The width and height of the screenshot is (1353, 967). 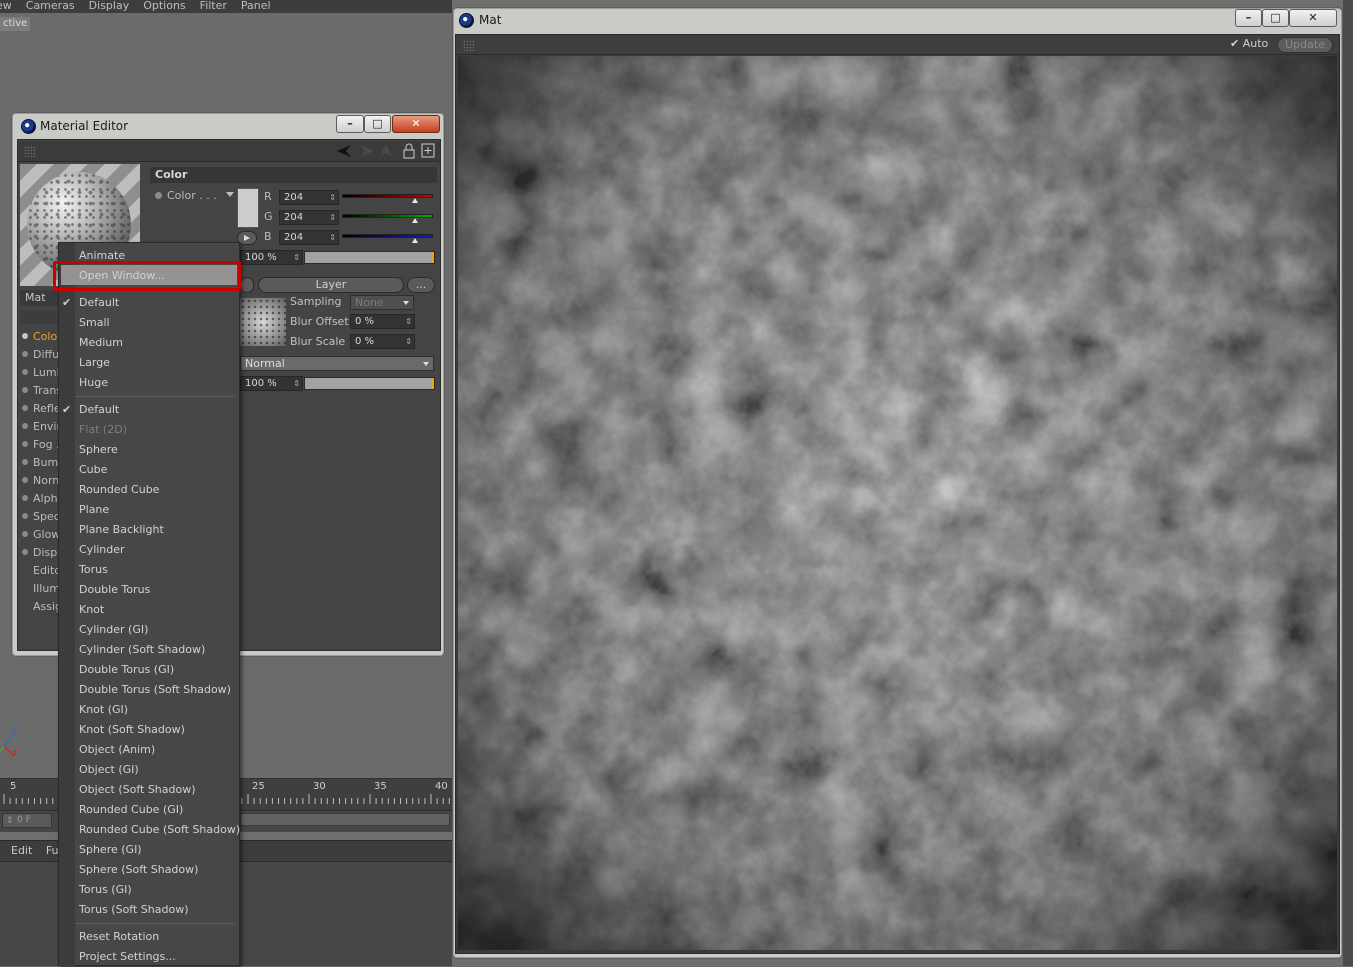 I want to click on menu-item-large: Large, so click(x=94, y=363).